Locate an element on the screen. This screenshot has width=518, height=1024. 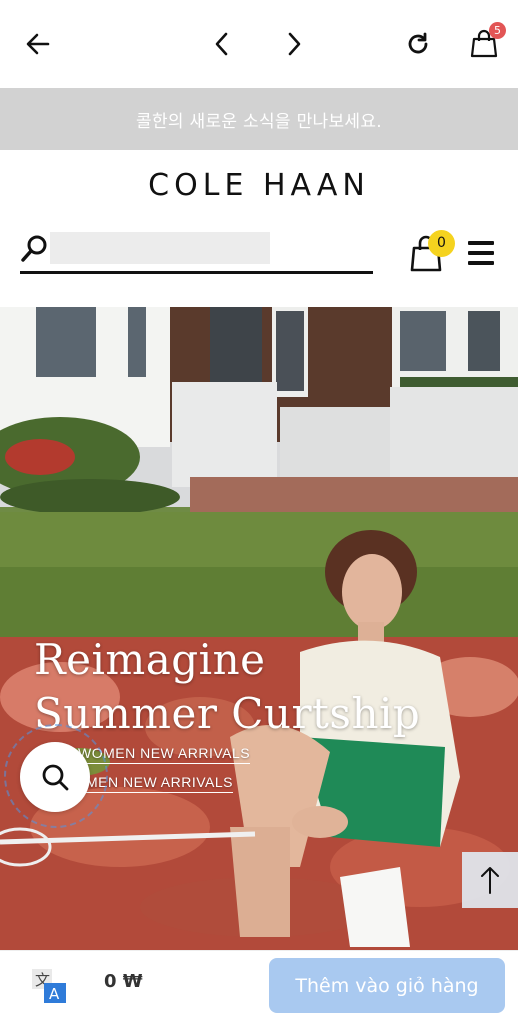
reload-icon is located at coordinates (418, 43).